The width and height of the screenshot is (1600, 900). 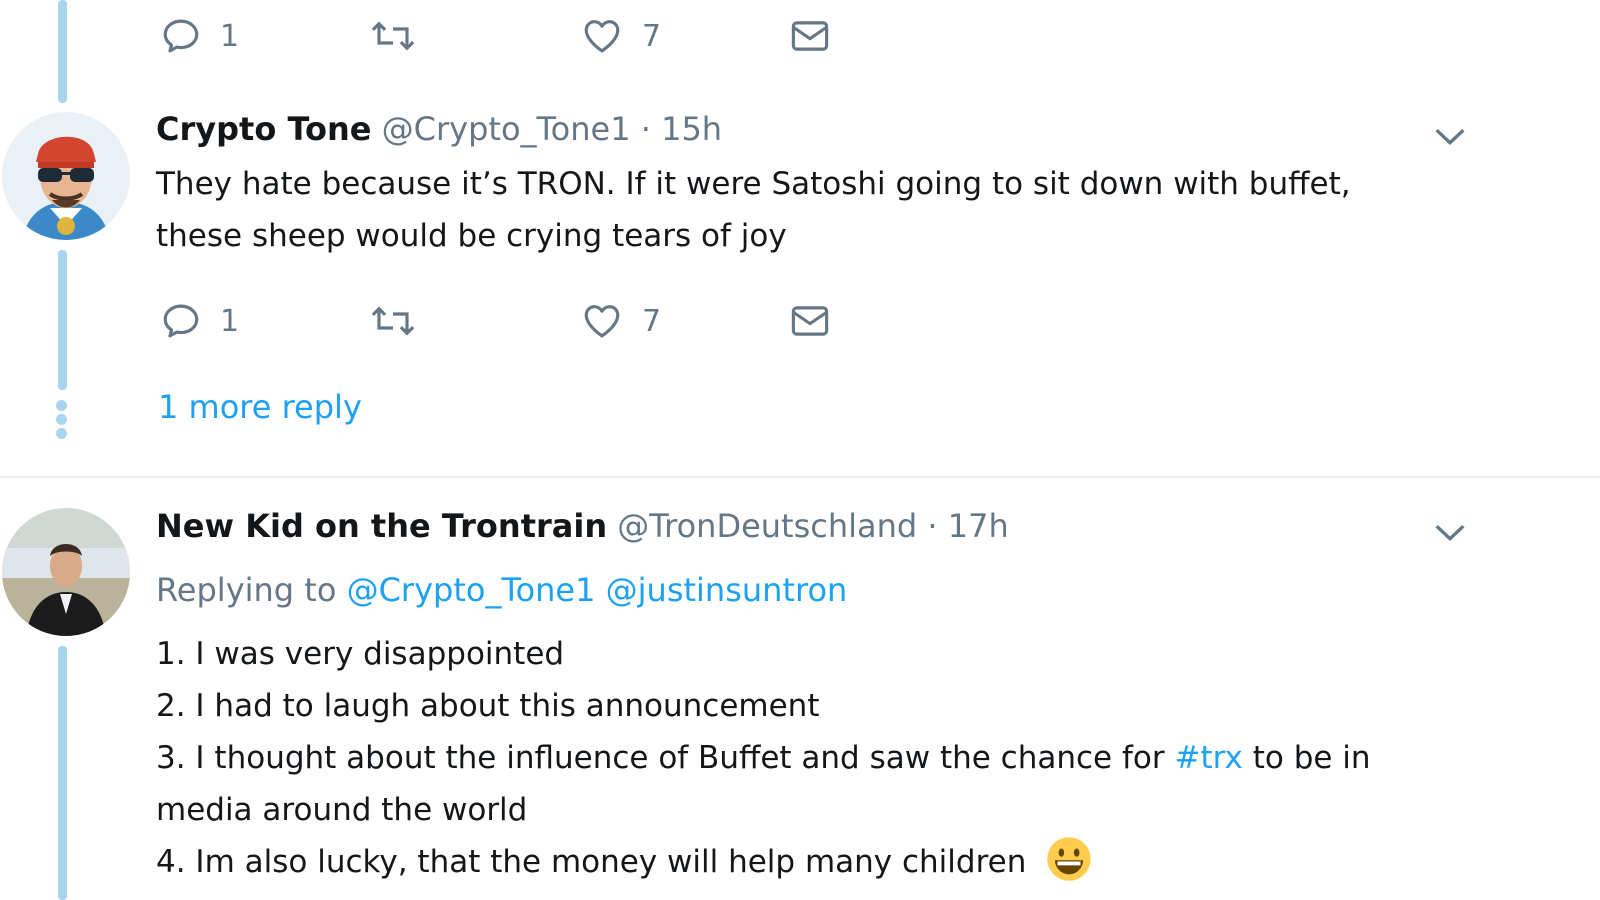 What do you see at coordinates (500, 321) in the screenshot?
I see `tweet-actions: 1 7` at bounding box center [500, 321].